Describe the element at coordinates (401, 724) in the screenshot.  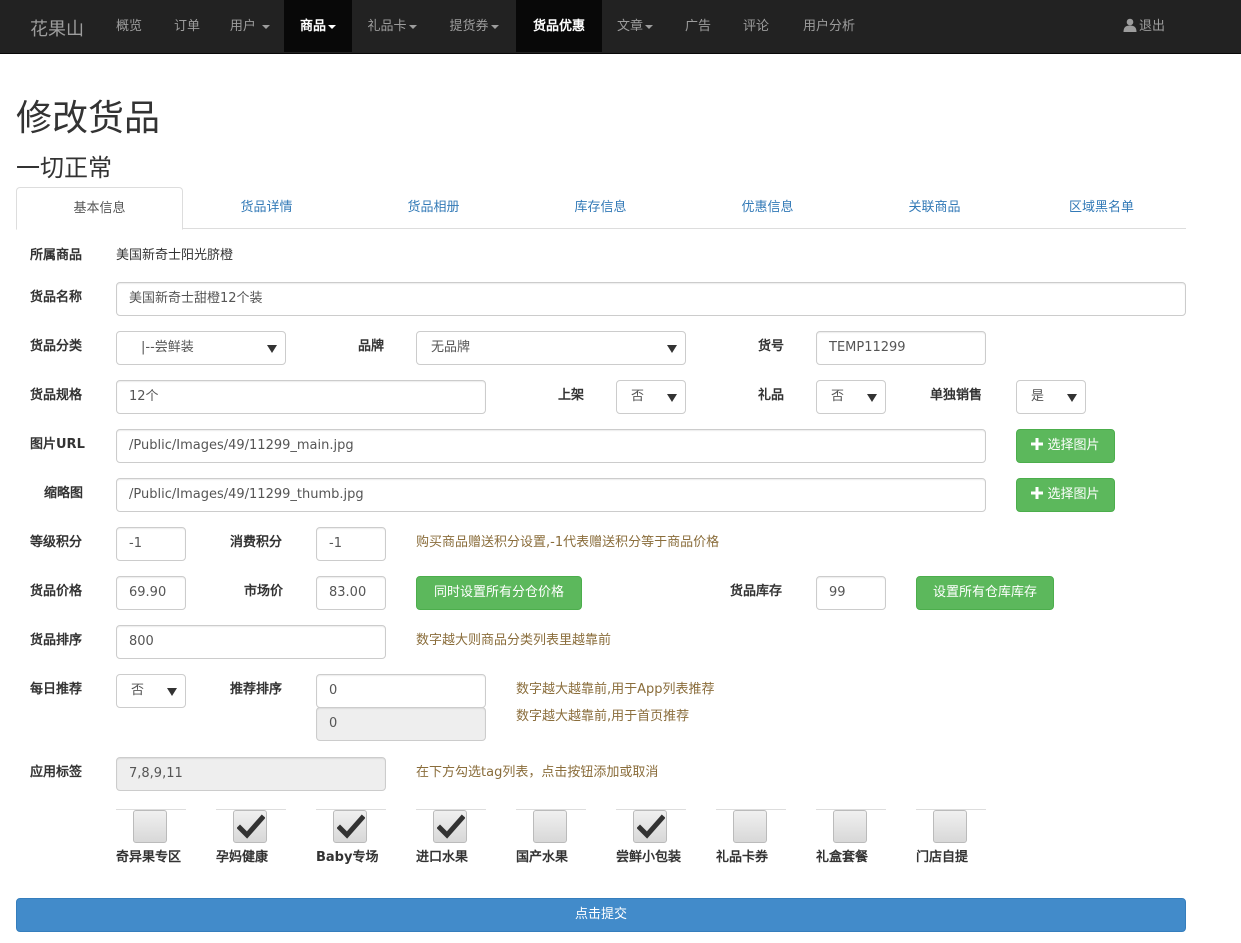
I see `home-sort-input: 0` at that location.